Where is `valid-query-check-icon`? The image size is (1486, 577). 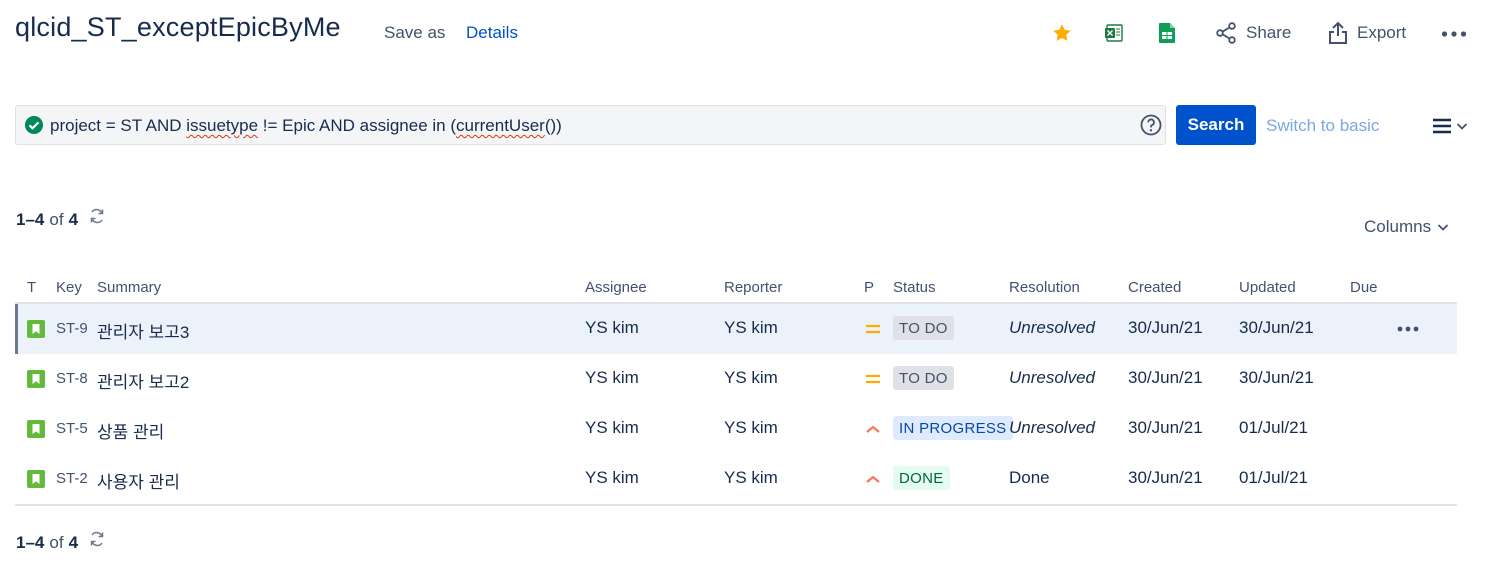 valid-query-check-icon is located at coordinates (34, 125).